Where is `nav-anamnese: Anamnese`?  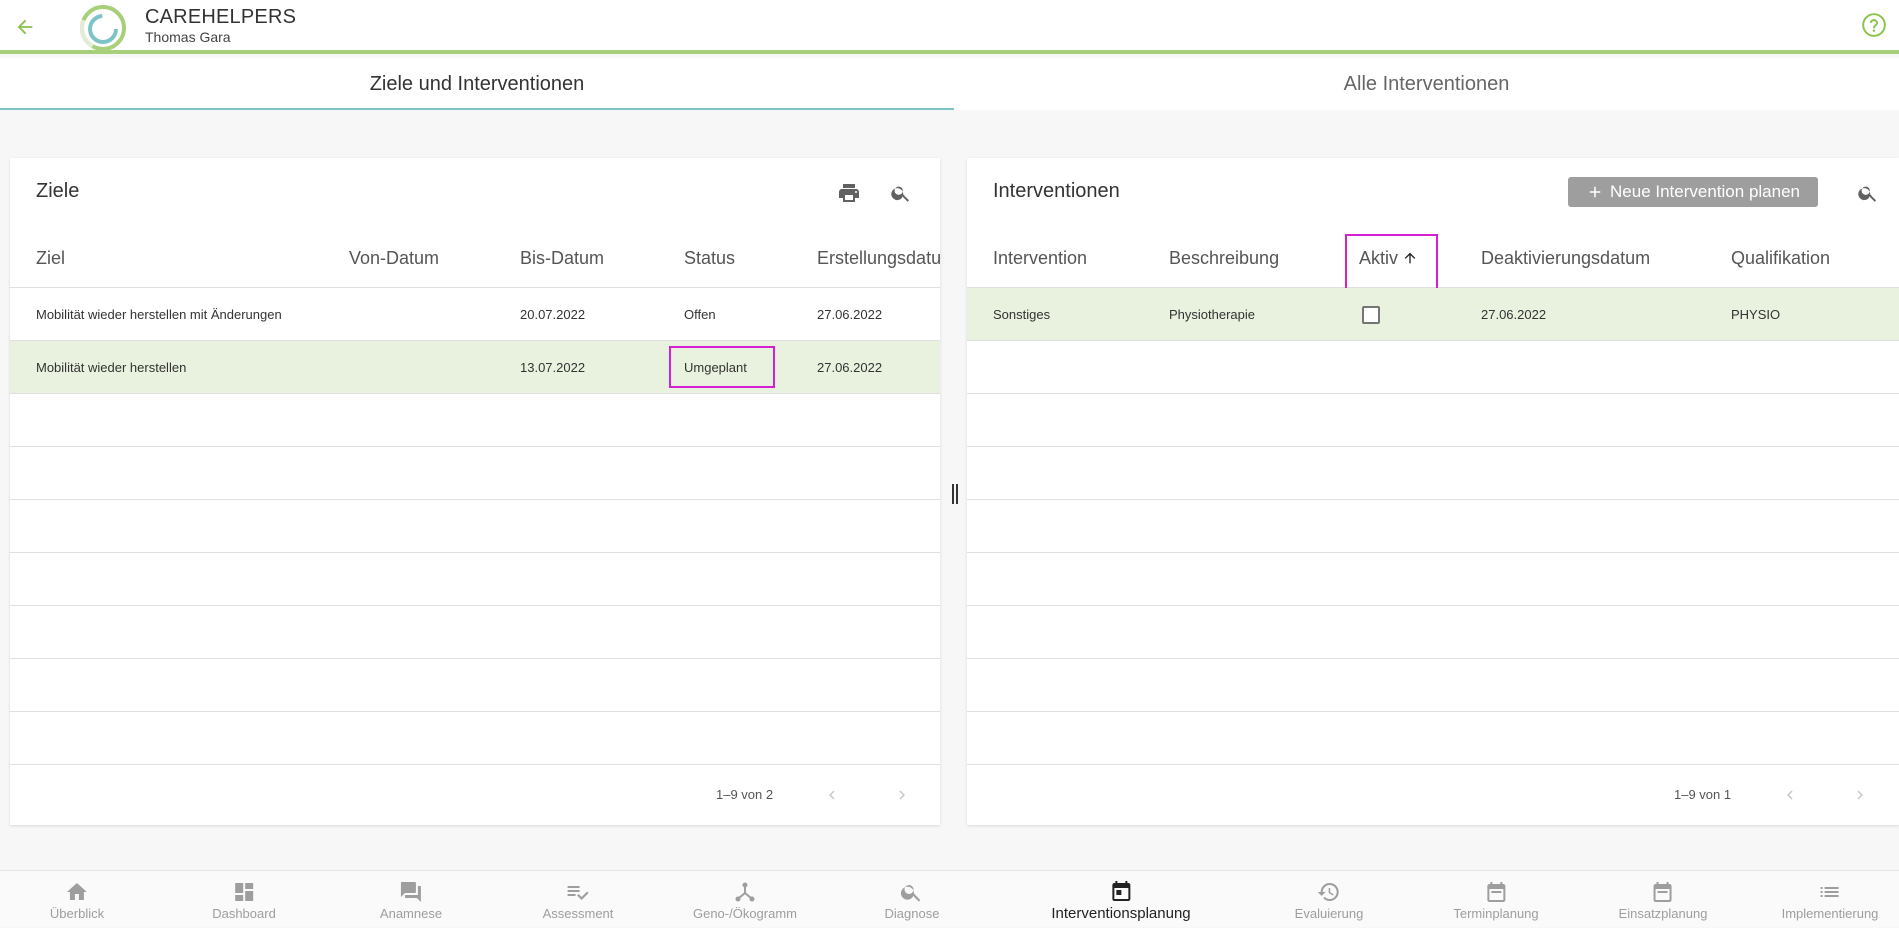
nav-anamnese: Anamnese is located at coordinates (411, 899).